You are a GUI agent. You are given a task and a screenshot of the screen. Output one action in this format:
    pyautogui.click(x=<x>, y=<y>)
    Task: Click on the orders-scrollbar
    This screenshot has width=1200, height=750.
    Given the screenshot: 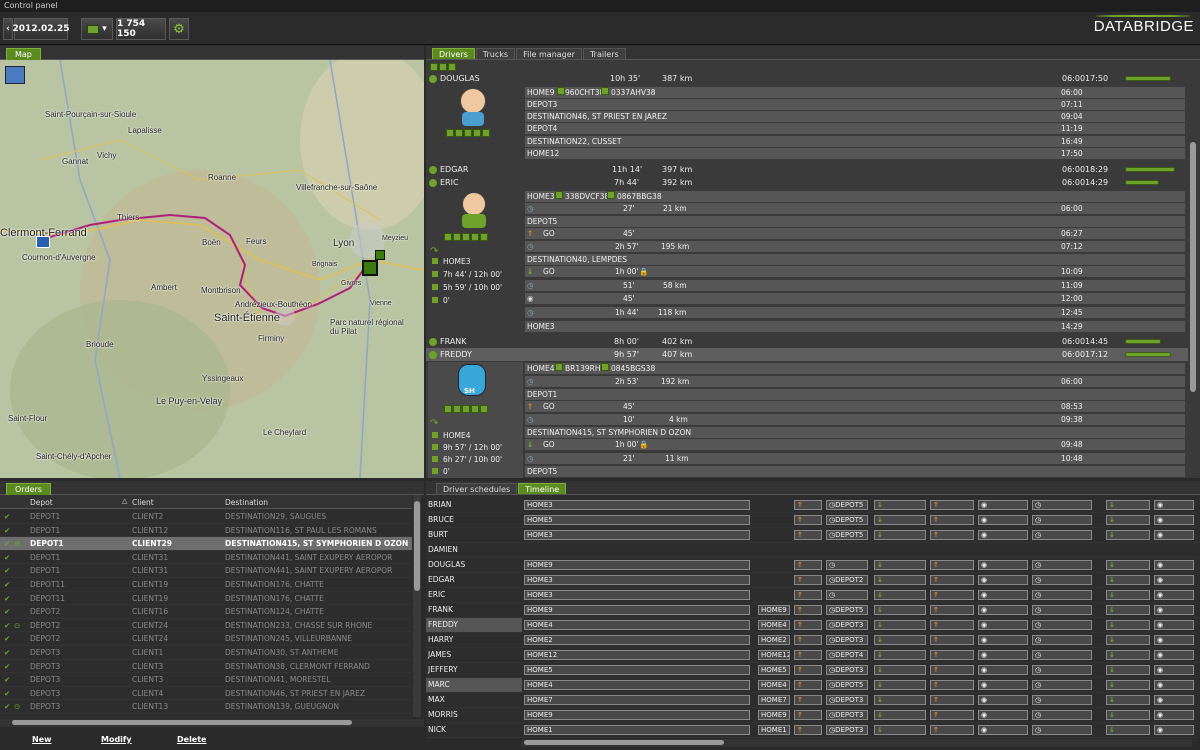 What is the action you would take?
    pyautogui.click(x=417, y=606)
    